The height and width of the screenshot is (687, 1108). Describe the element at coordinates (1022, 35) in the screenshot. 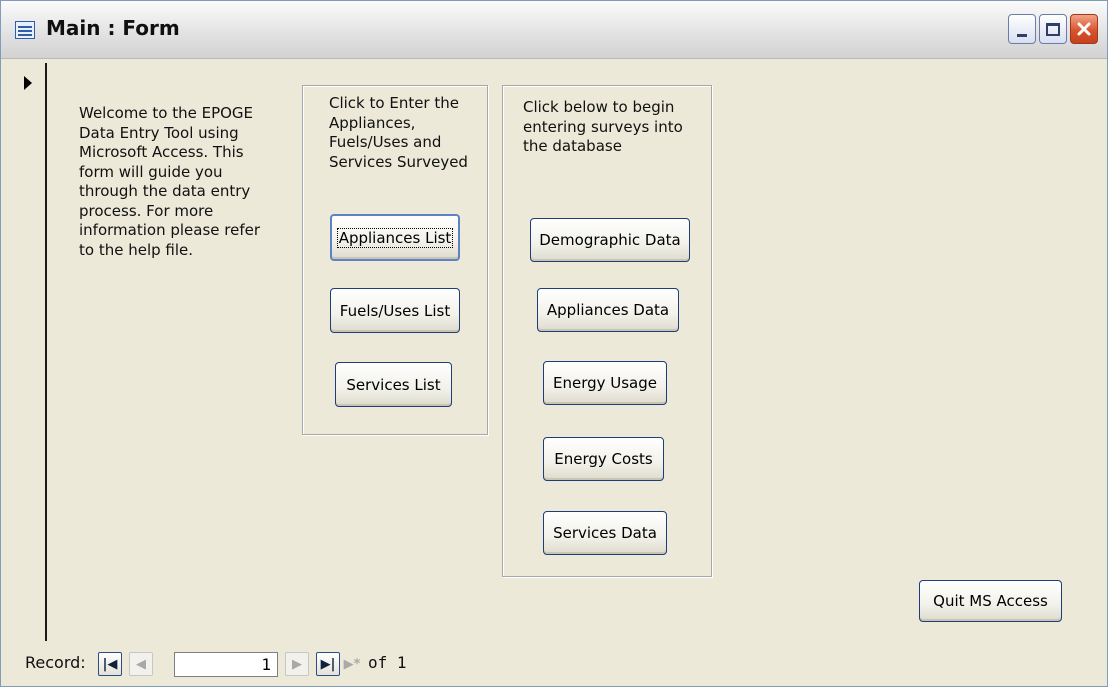

I see `minimize-icon` at that location.